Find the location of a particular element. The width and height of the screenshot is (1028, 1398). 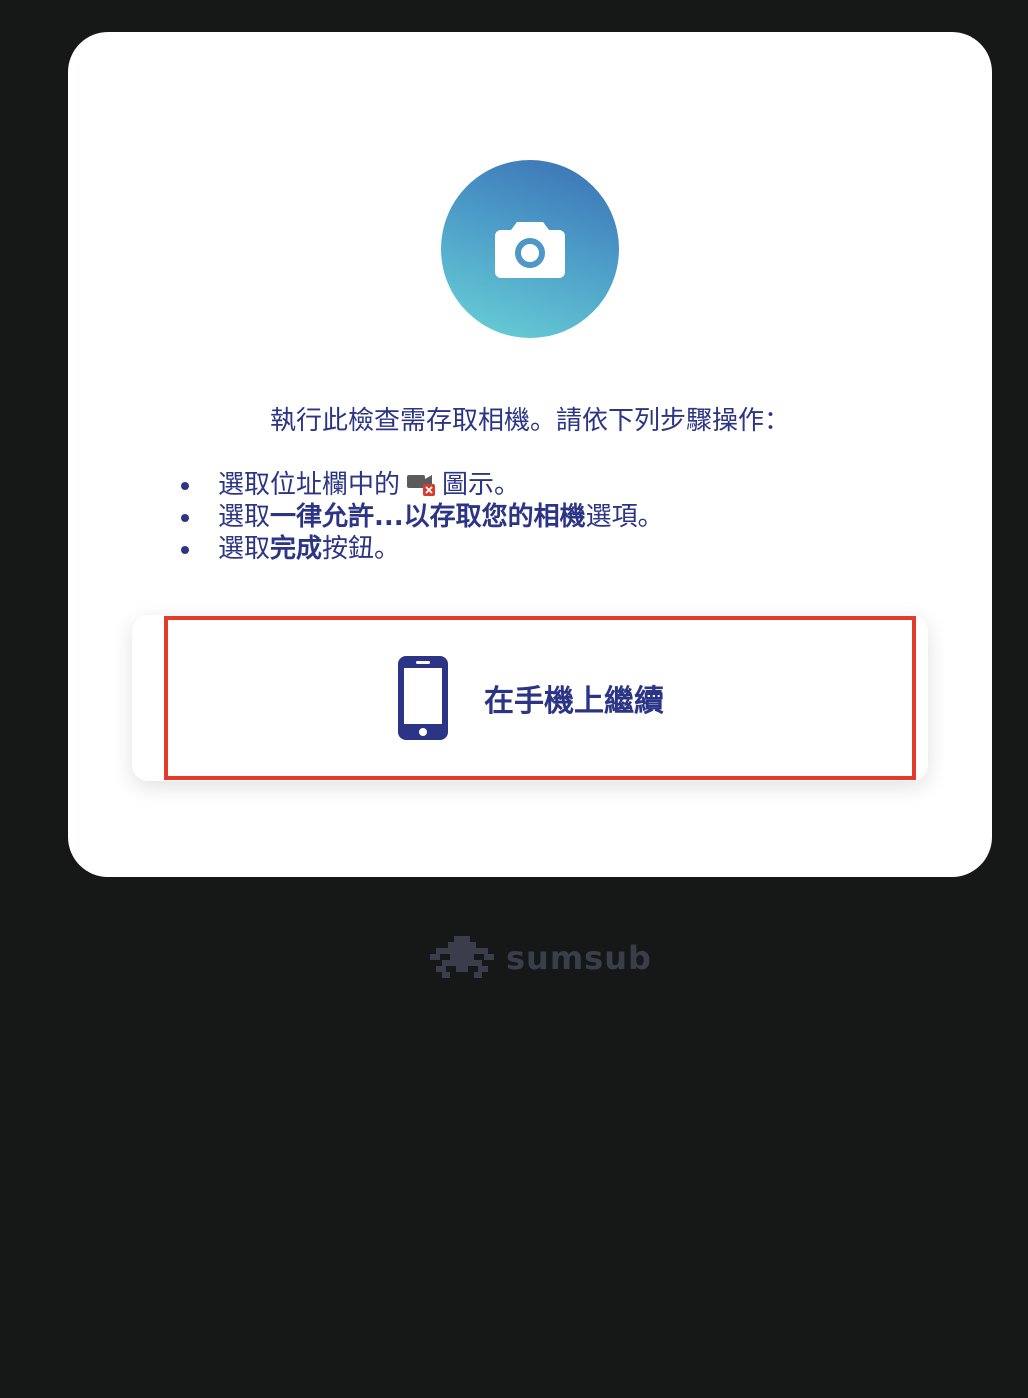

sumsub-logo-icon is located at coordinates (462, 957).